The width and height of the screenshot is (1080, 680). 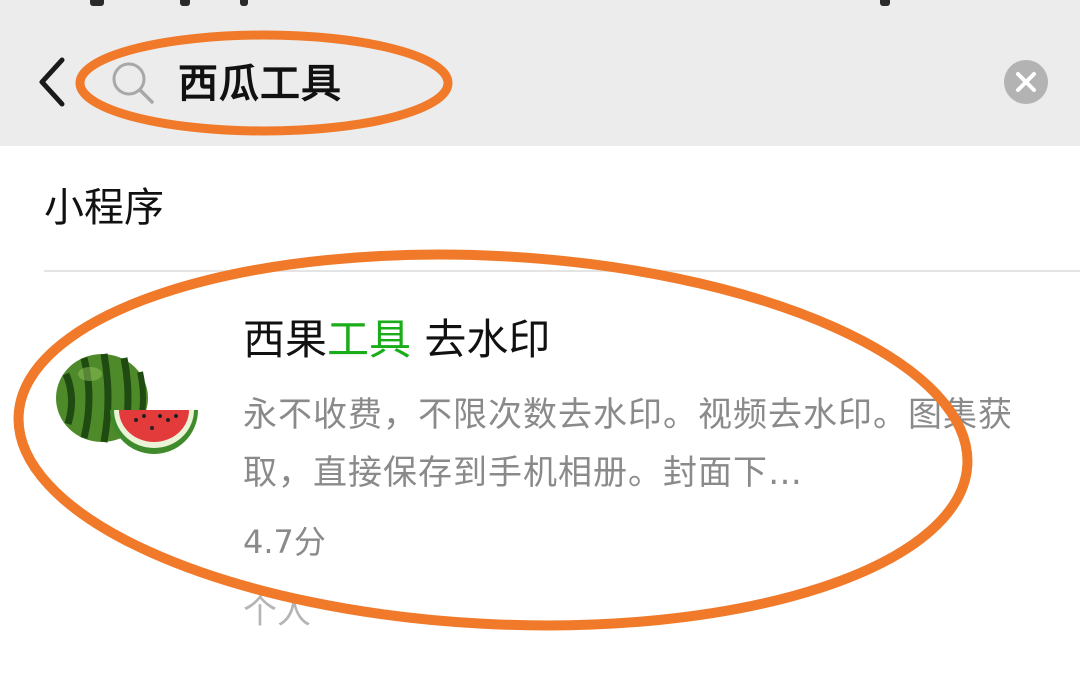 What do you see at coordinates (481, 339) in the screenshot?
I see `result-title-suffix: 去水印` at bounding box center [481, 339].